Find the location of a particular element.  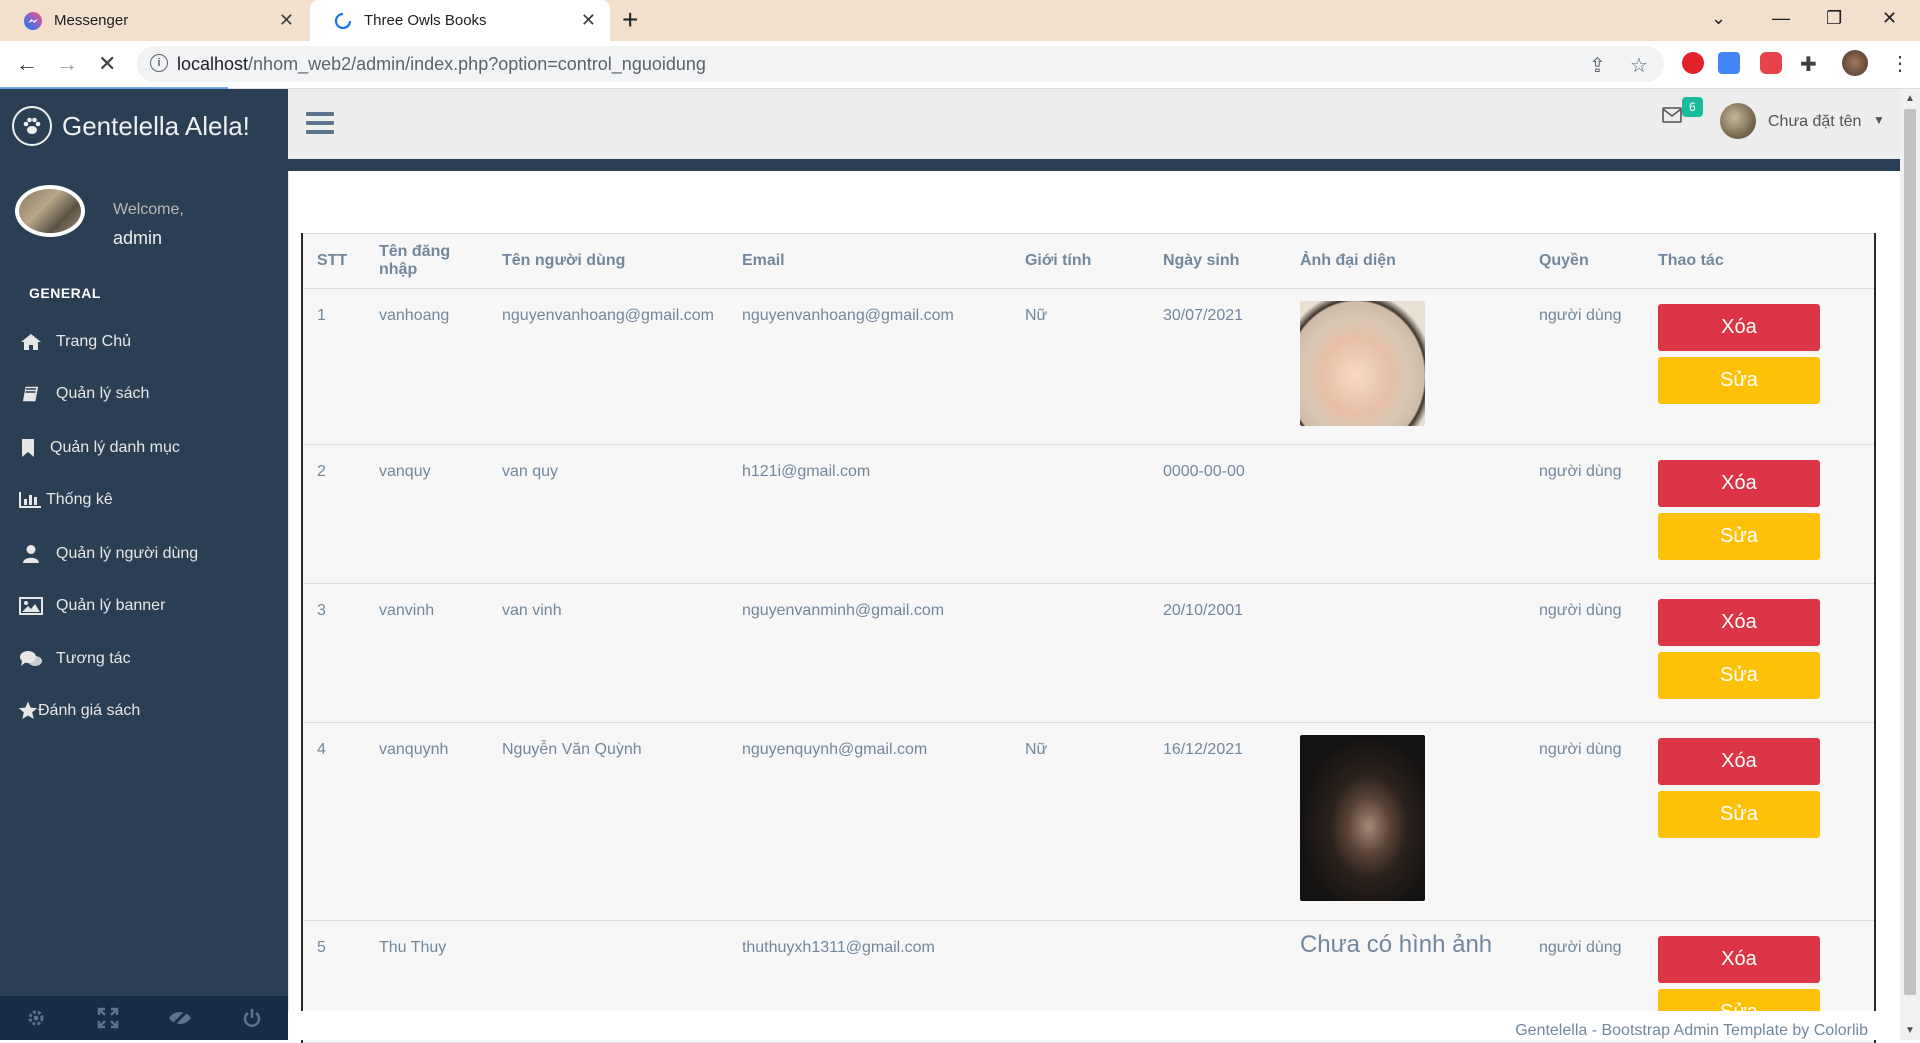

col-header-login: Tên đăng nhập is located at coordinates (426, 261).